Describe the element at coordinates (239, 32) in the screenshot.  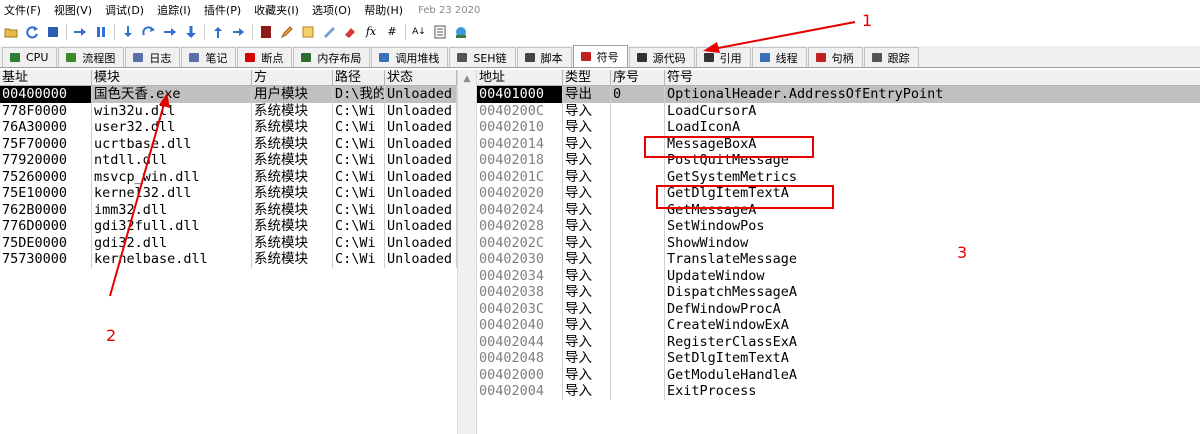
I see `animate-icon` at that location.